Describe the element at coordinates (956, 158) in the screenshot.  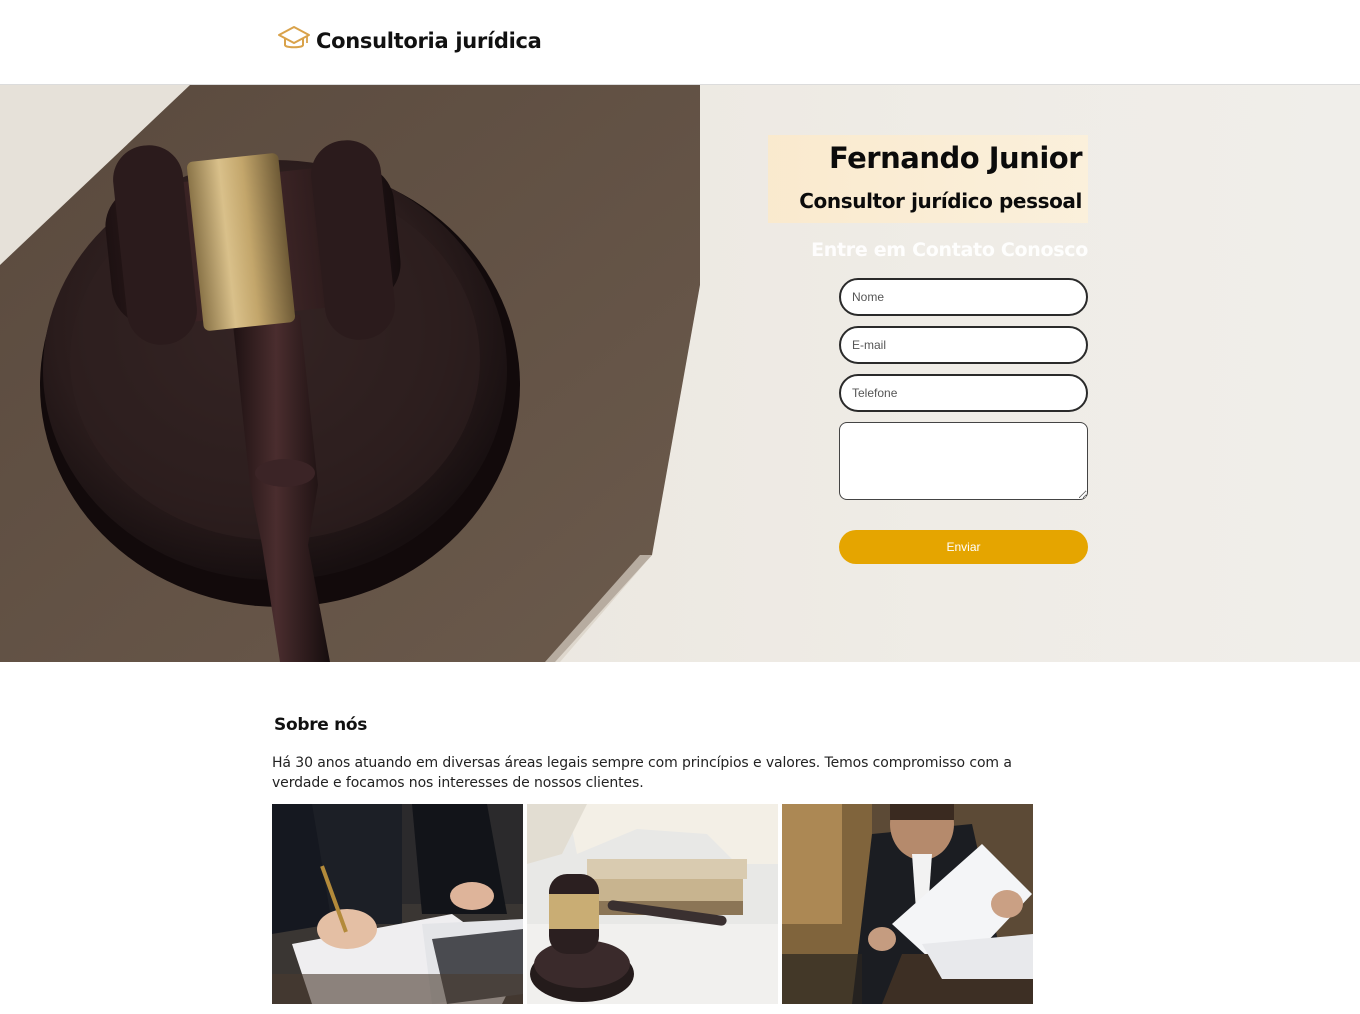
I see `hero-name: Fernando Junior` at that location.